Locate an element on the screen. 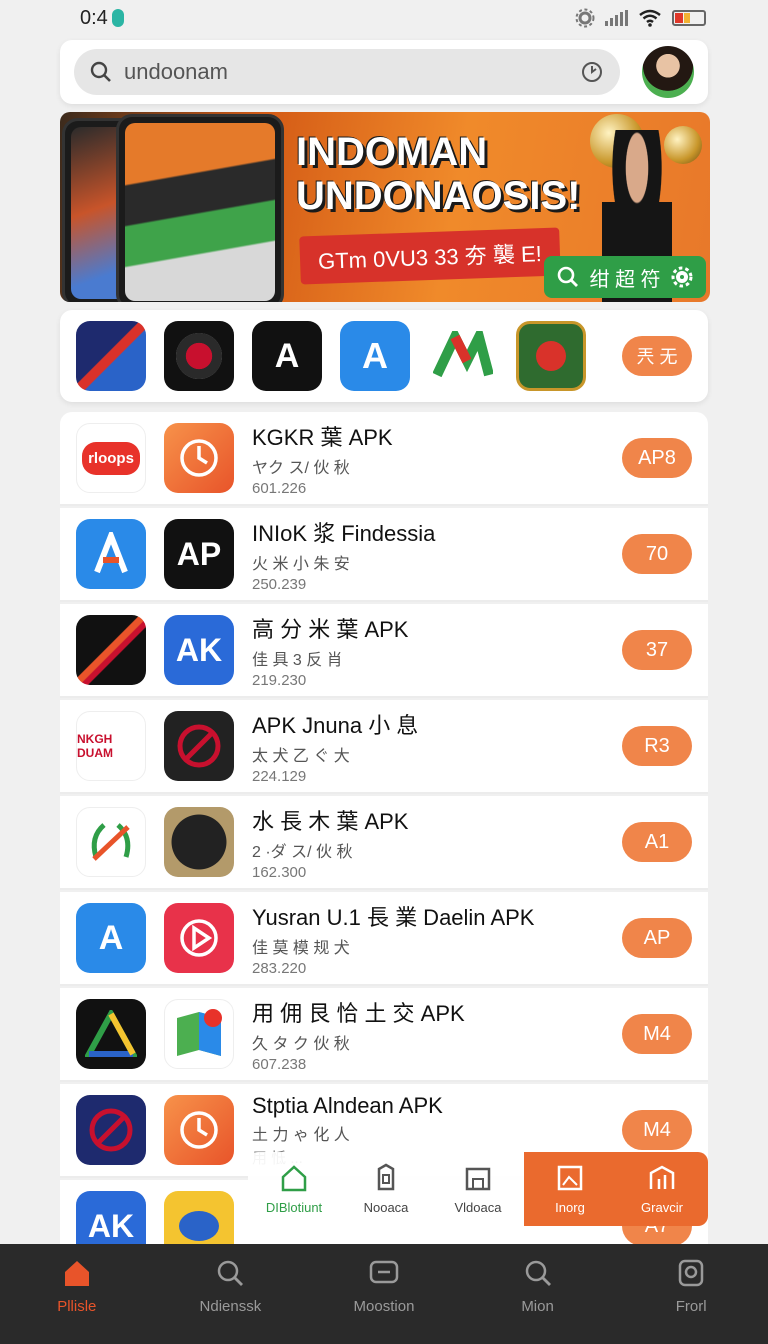 This screenshot has width=768, height=1344. app-list-item: rloops KGKR 葉 APK ヤク ス/ 伙 秋 601.226 AP8 is located at coordinates (384, 459).